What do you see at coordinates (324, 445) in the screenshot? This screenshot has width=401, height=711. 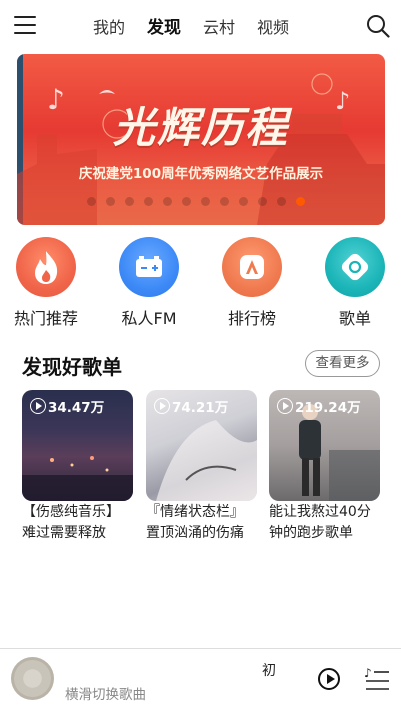 I see `playlist-cover: 219.24万` at bounding box center [324, 445].